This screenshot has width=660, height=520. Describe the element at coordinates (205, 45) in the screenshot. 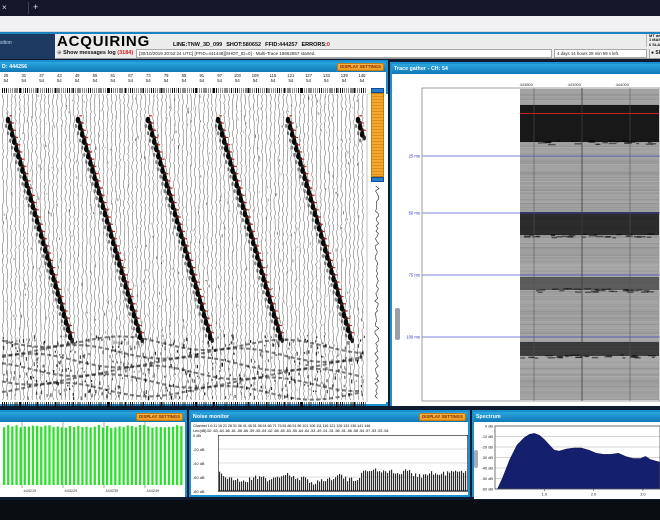

I see `field-value: TNW_3D_099` at that location.